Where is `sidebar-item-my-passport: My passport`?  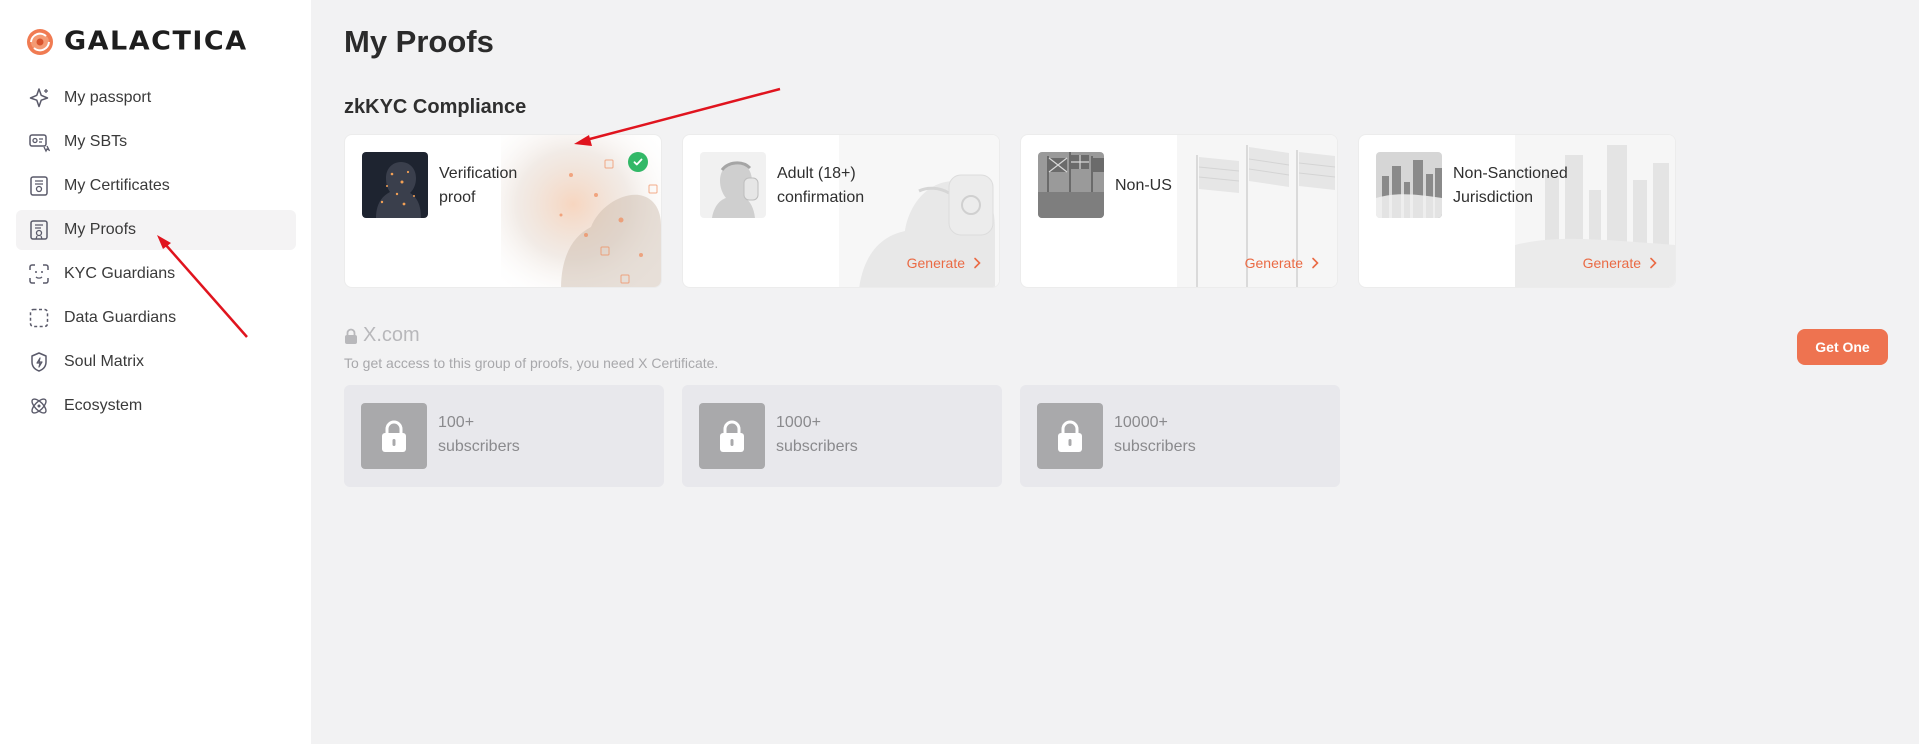
sidebar-item-my-passport: My passport is located at coordinates (156, 98).